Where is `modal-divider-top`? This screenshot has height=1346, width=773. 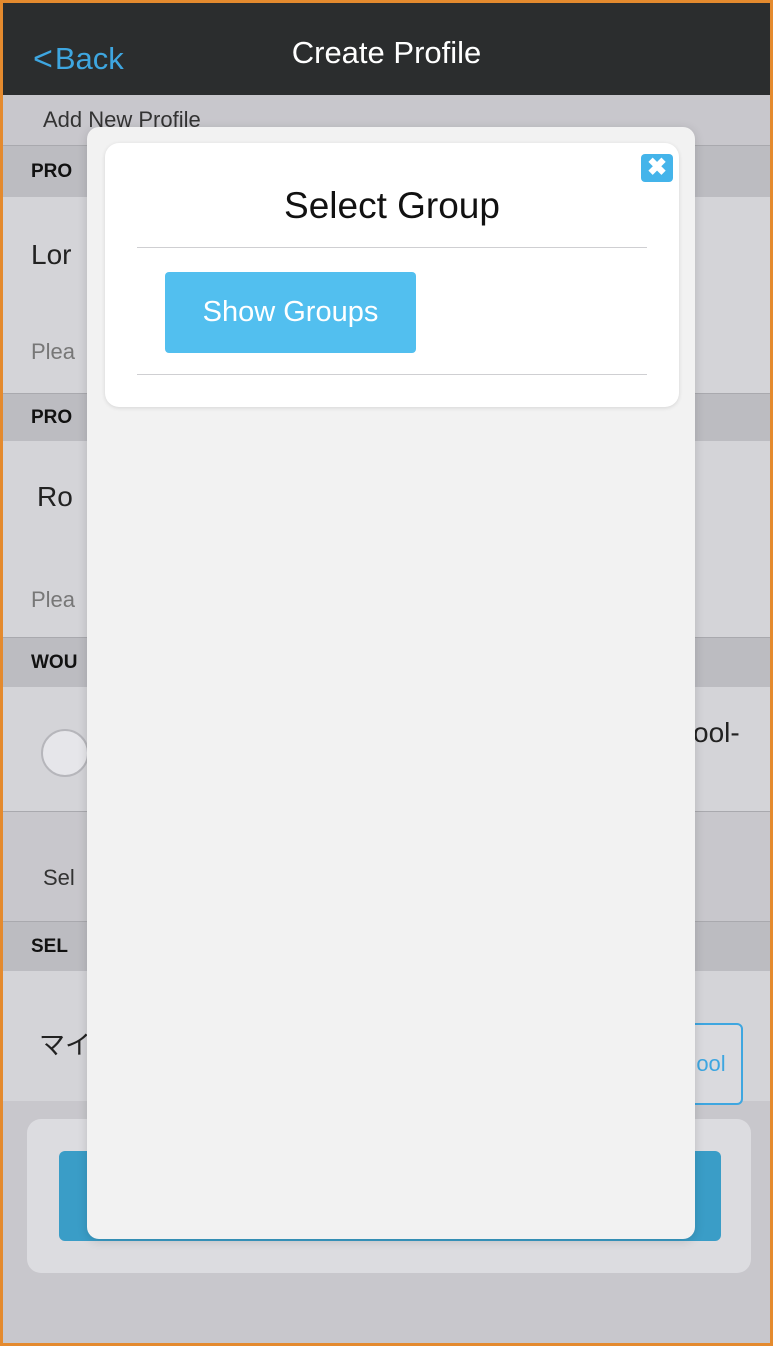
modal-divider-top is located at coordinates (392, 247).